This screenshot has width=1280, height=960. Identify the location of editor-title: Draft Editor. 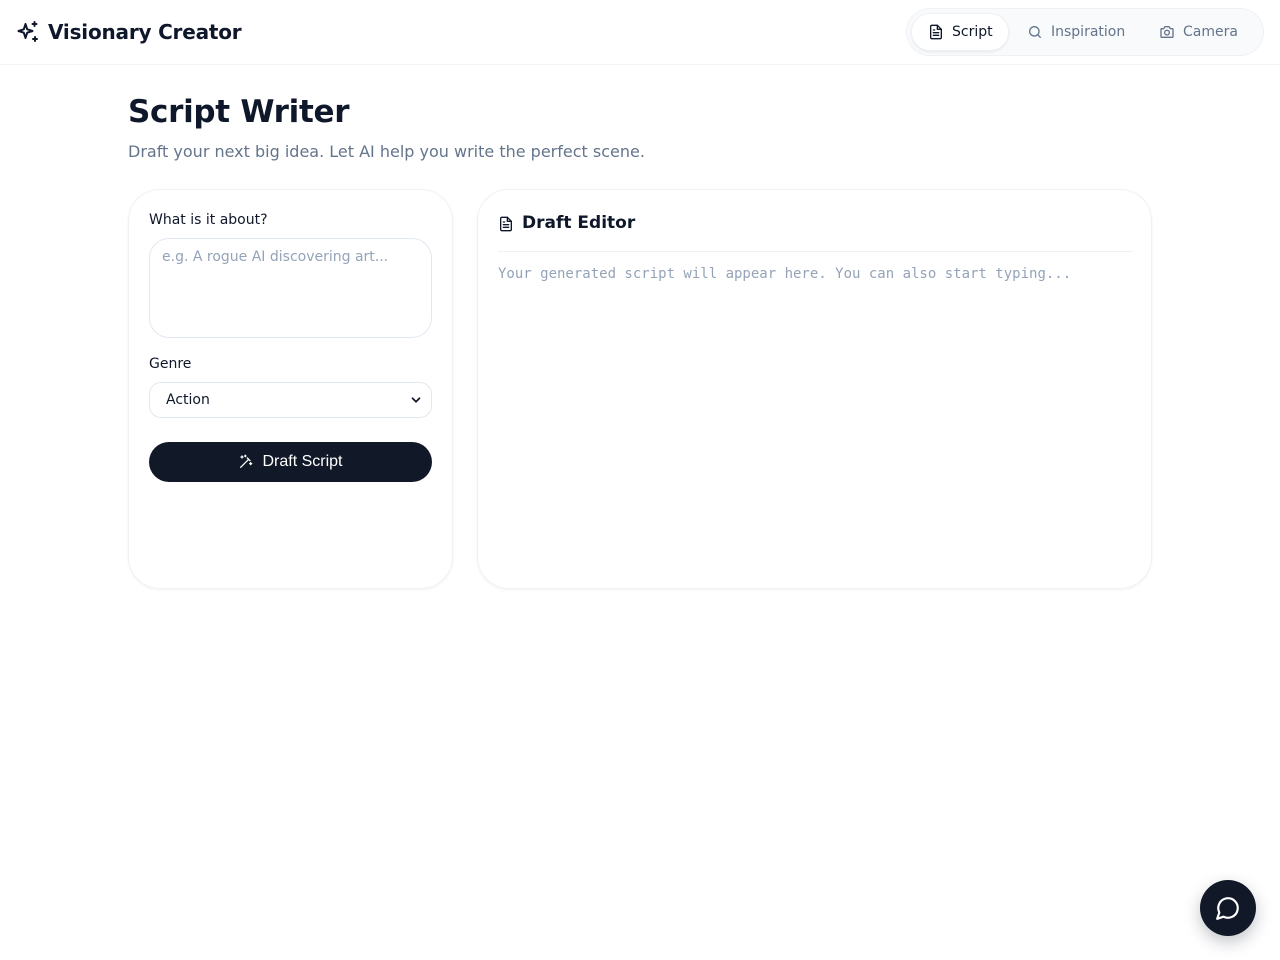
(579, 223).